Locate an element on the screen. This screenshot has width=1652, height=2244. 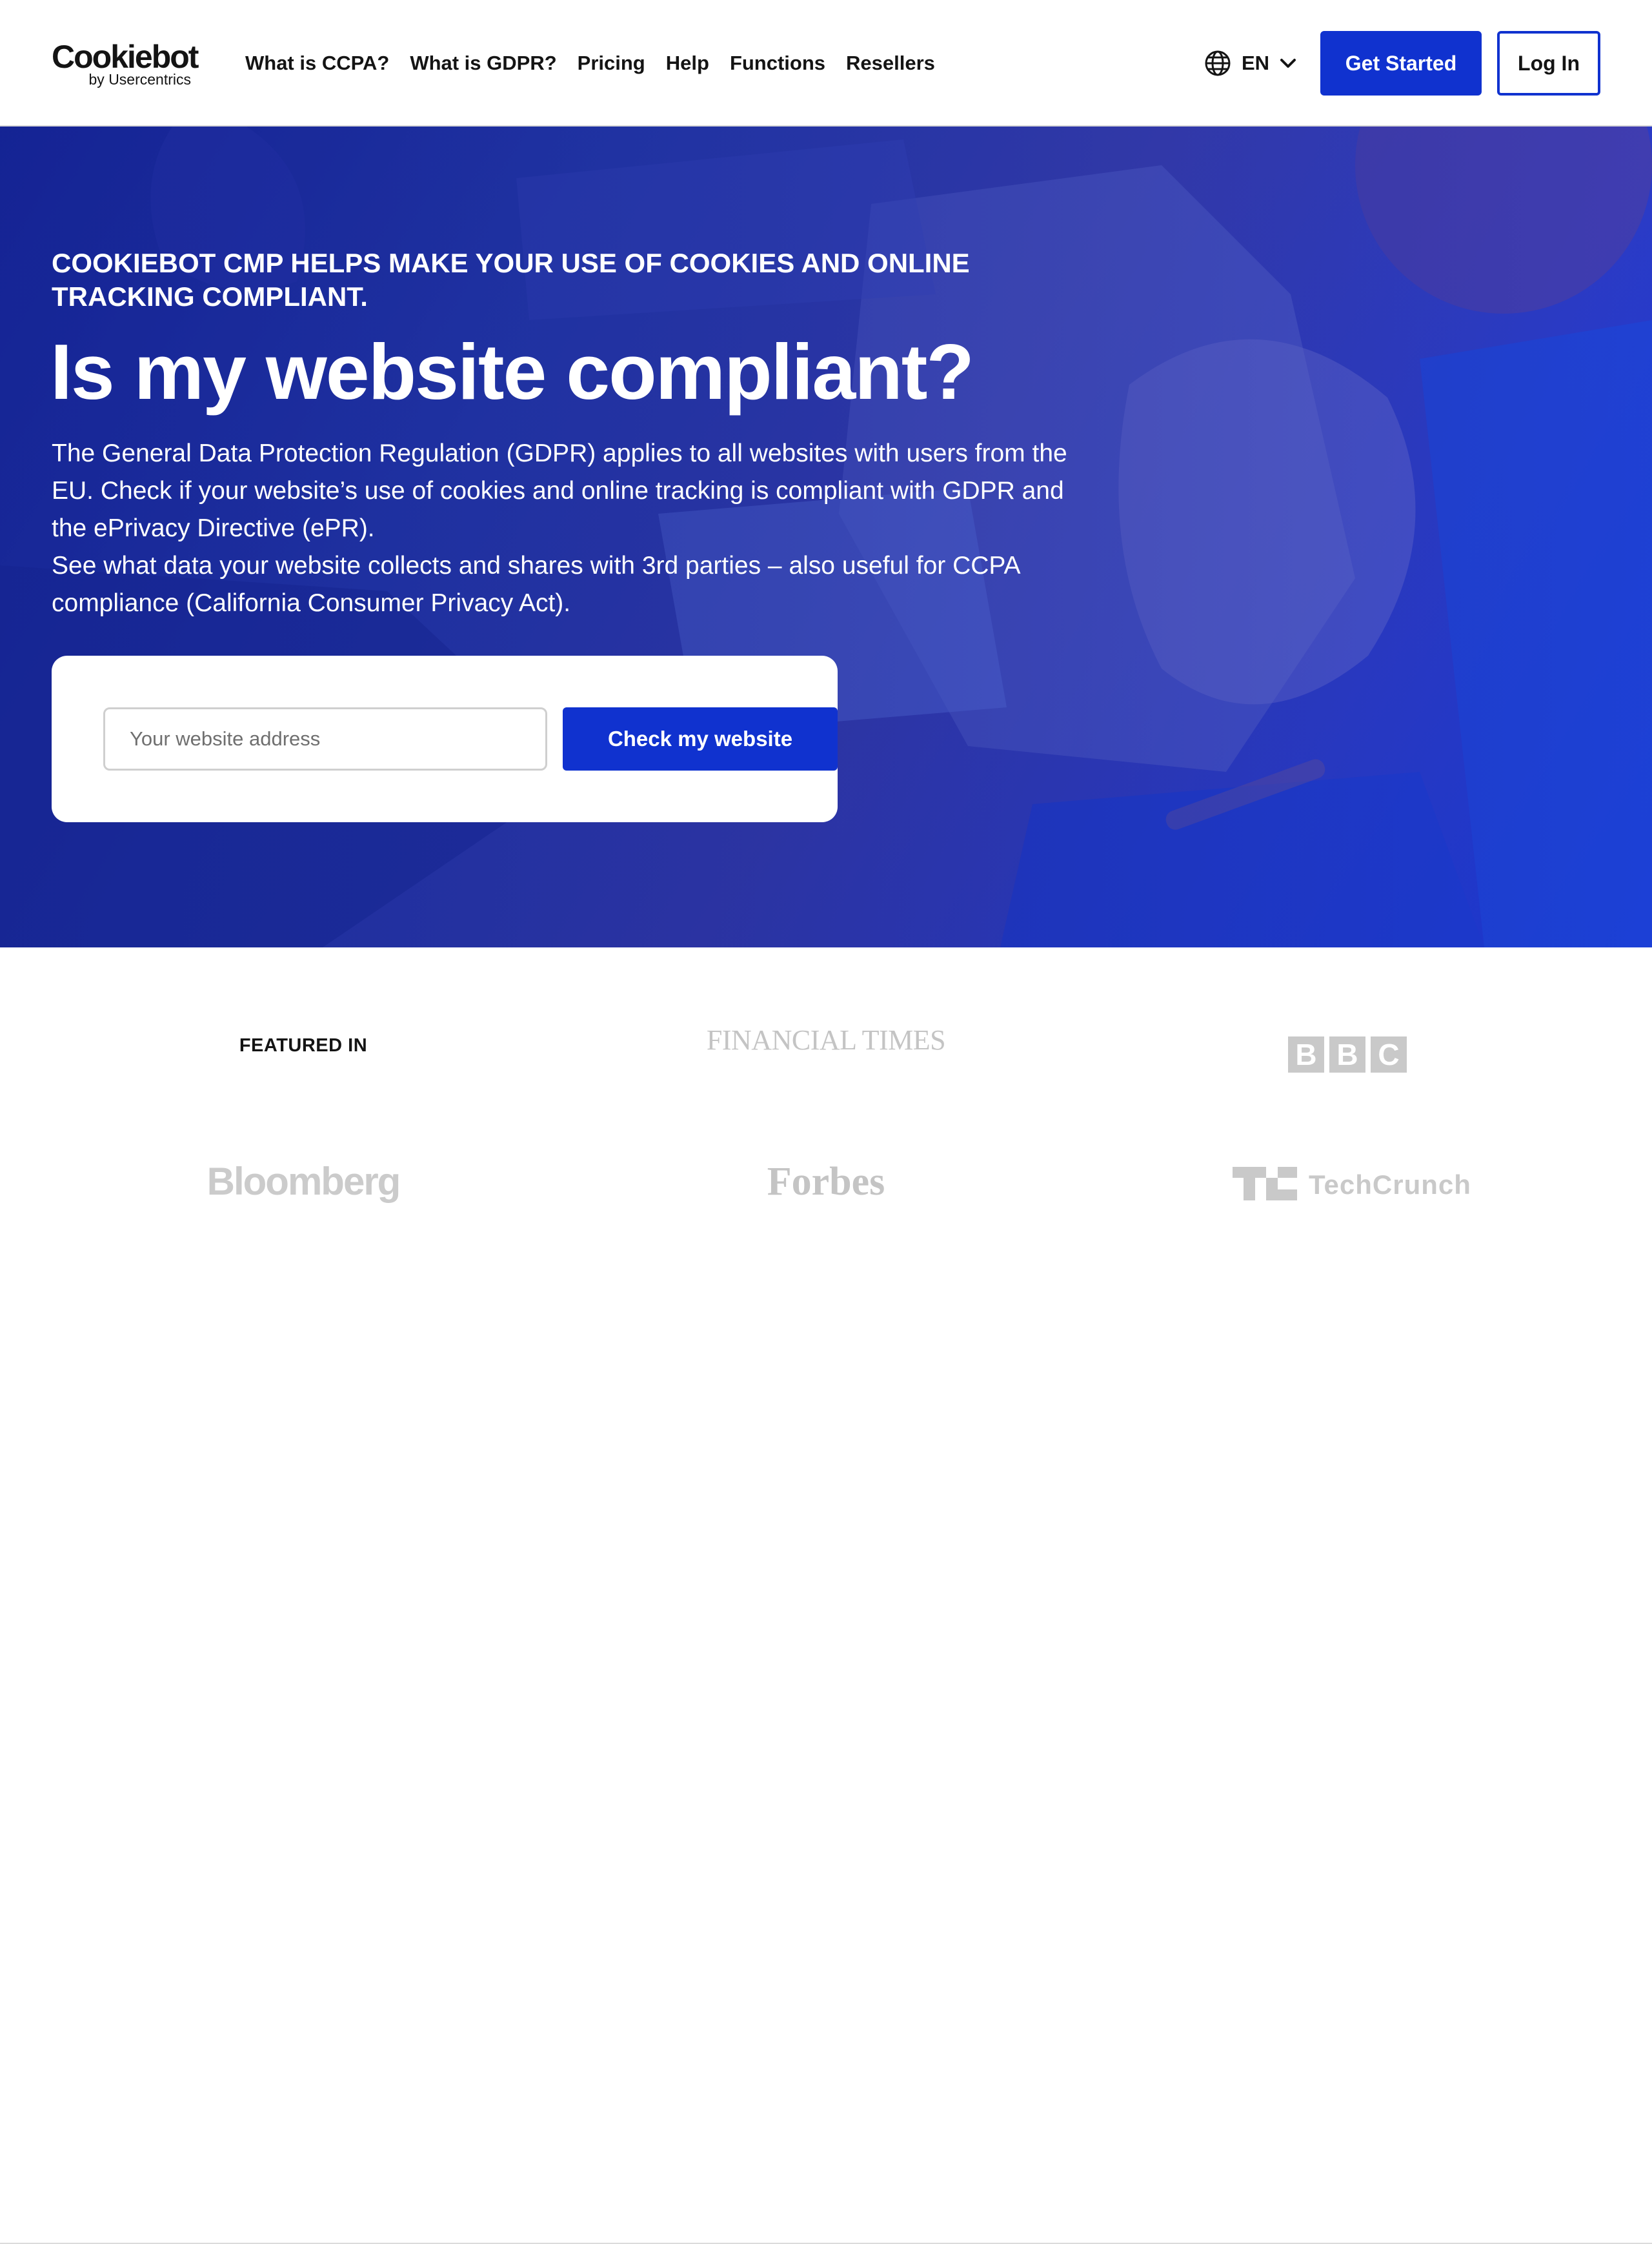
get-started-button: Get Started is located at coordinates (1401, 63).